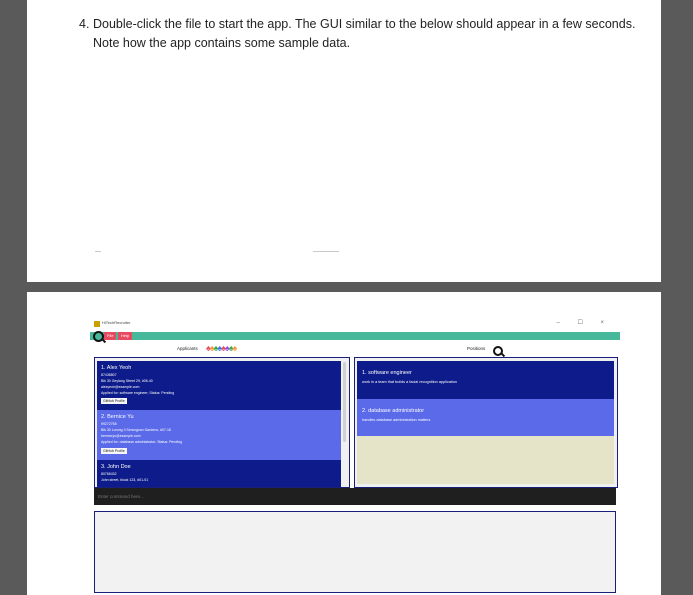 Image resolution: width=693 pixels, height=595 pixels. What do you see at coordinates (355, 336) in the screenshot?
I see `menubar: File Help` at bounding box center [355, 336].